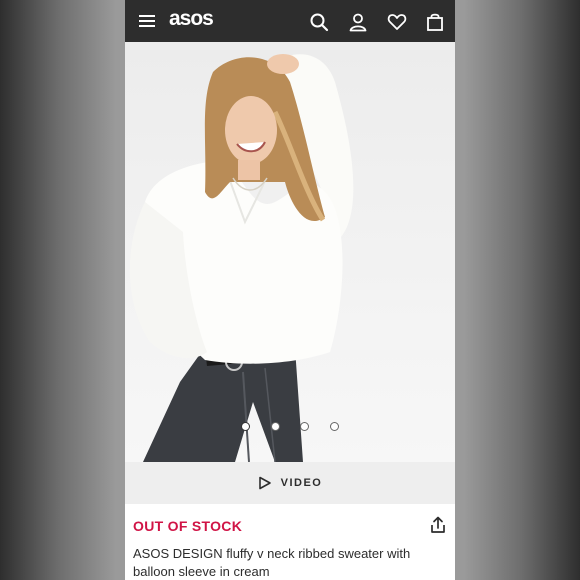 The image size is (580, 580). I want to click on bag-icon, so click(435, 22).